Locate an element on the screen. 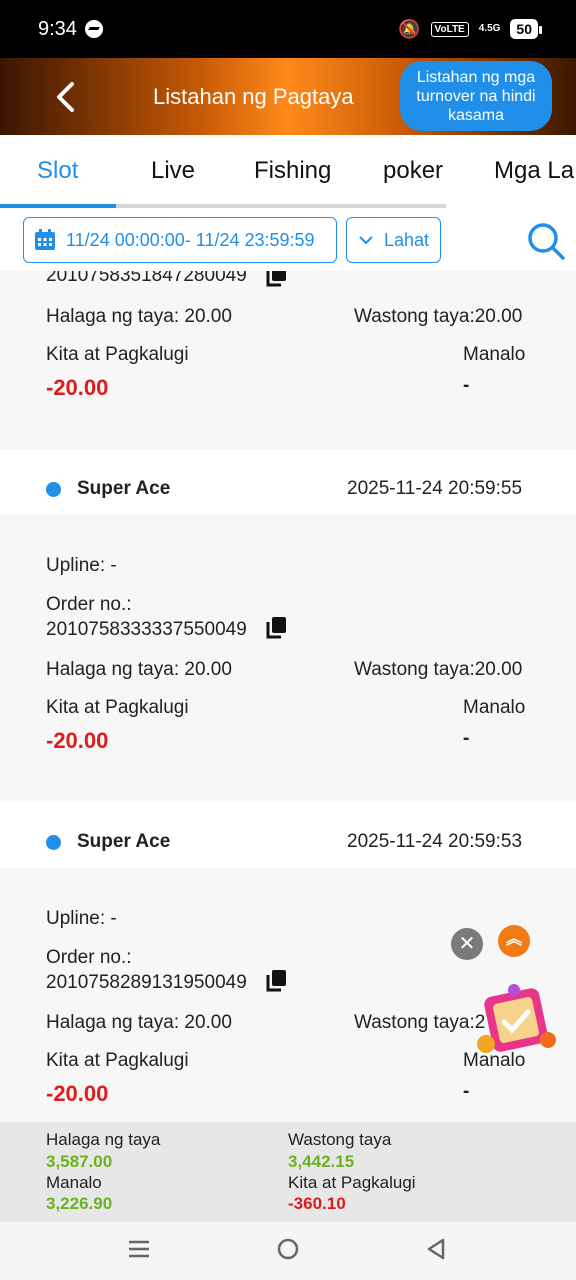  tab-live: Live is located at coordinates (173, 171).